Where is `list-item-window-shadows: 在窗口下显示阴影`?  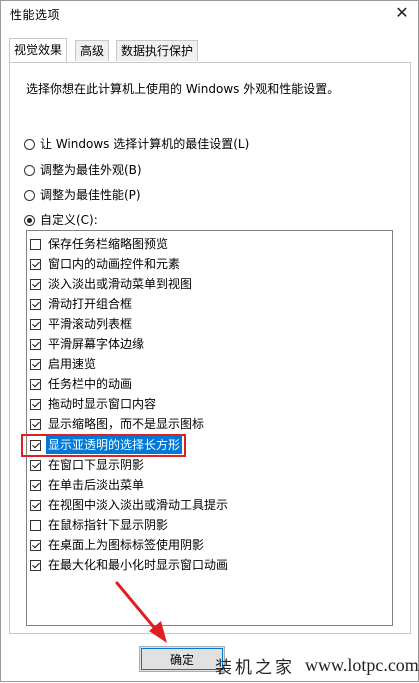 list-item-window-shadows: 在窗口下显示阴影 is located at coordinates (88, 465).